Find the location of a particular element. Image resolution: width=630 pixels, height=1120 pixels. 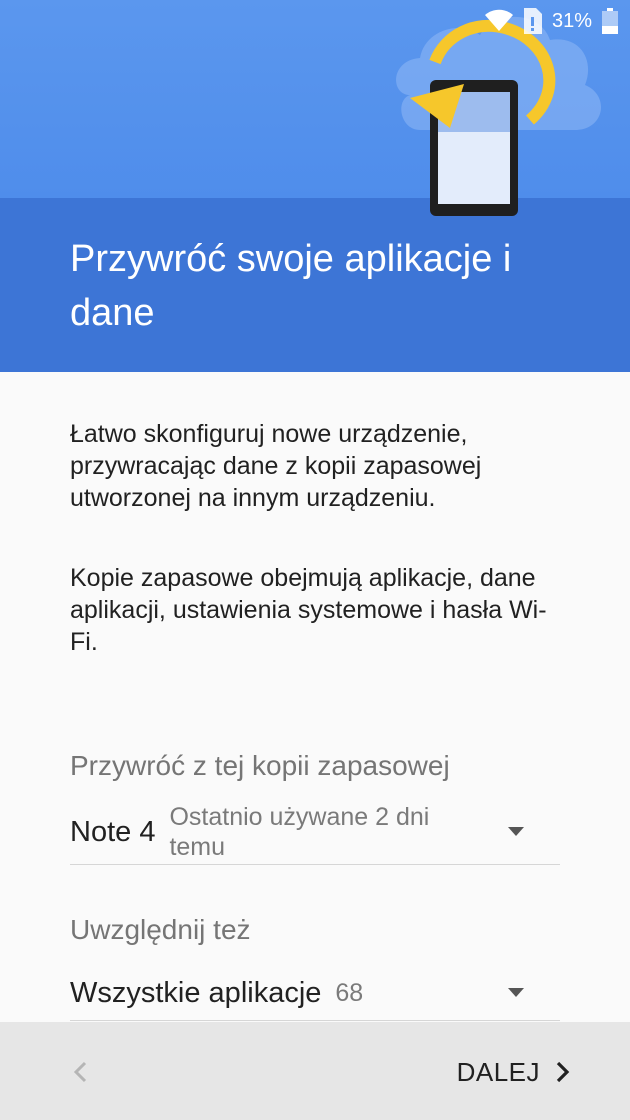

sim-icon is located at coordinates (532, 21).